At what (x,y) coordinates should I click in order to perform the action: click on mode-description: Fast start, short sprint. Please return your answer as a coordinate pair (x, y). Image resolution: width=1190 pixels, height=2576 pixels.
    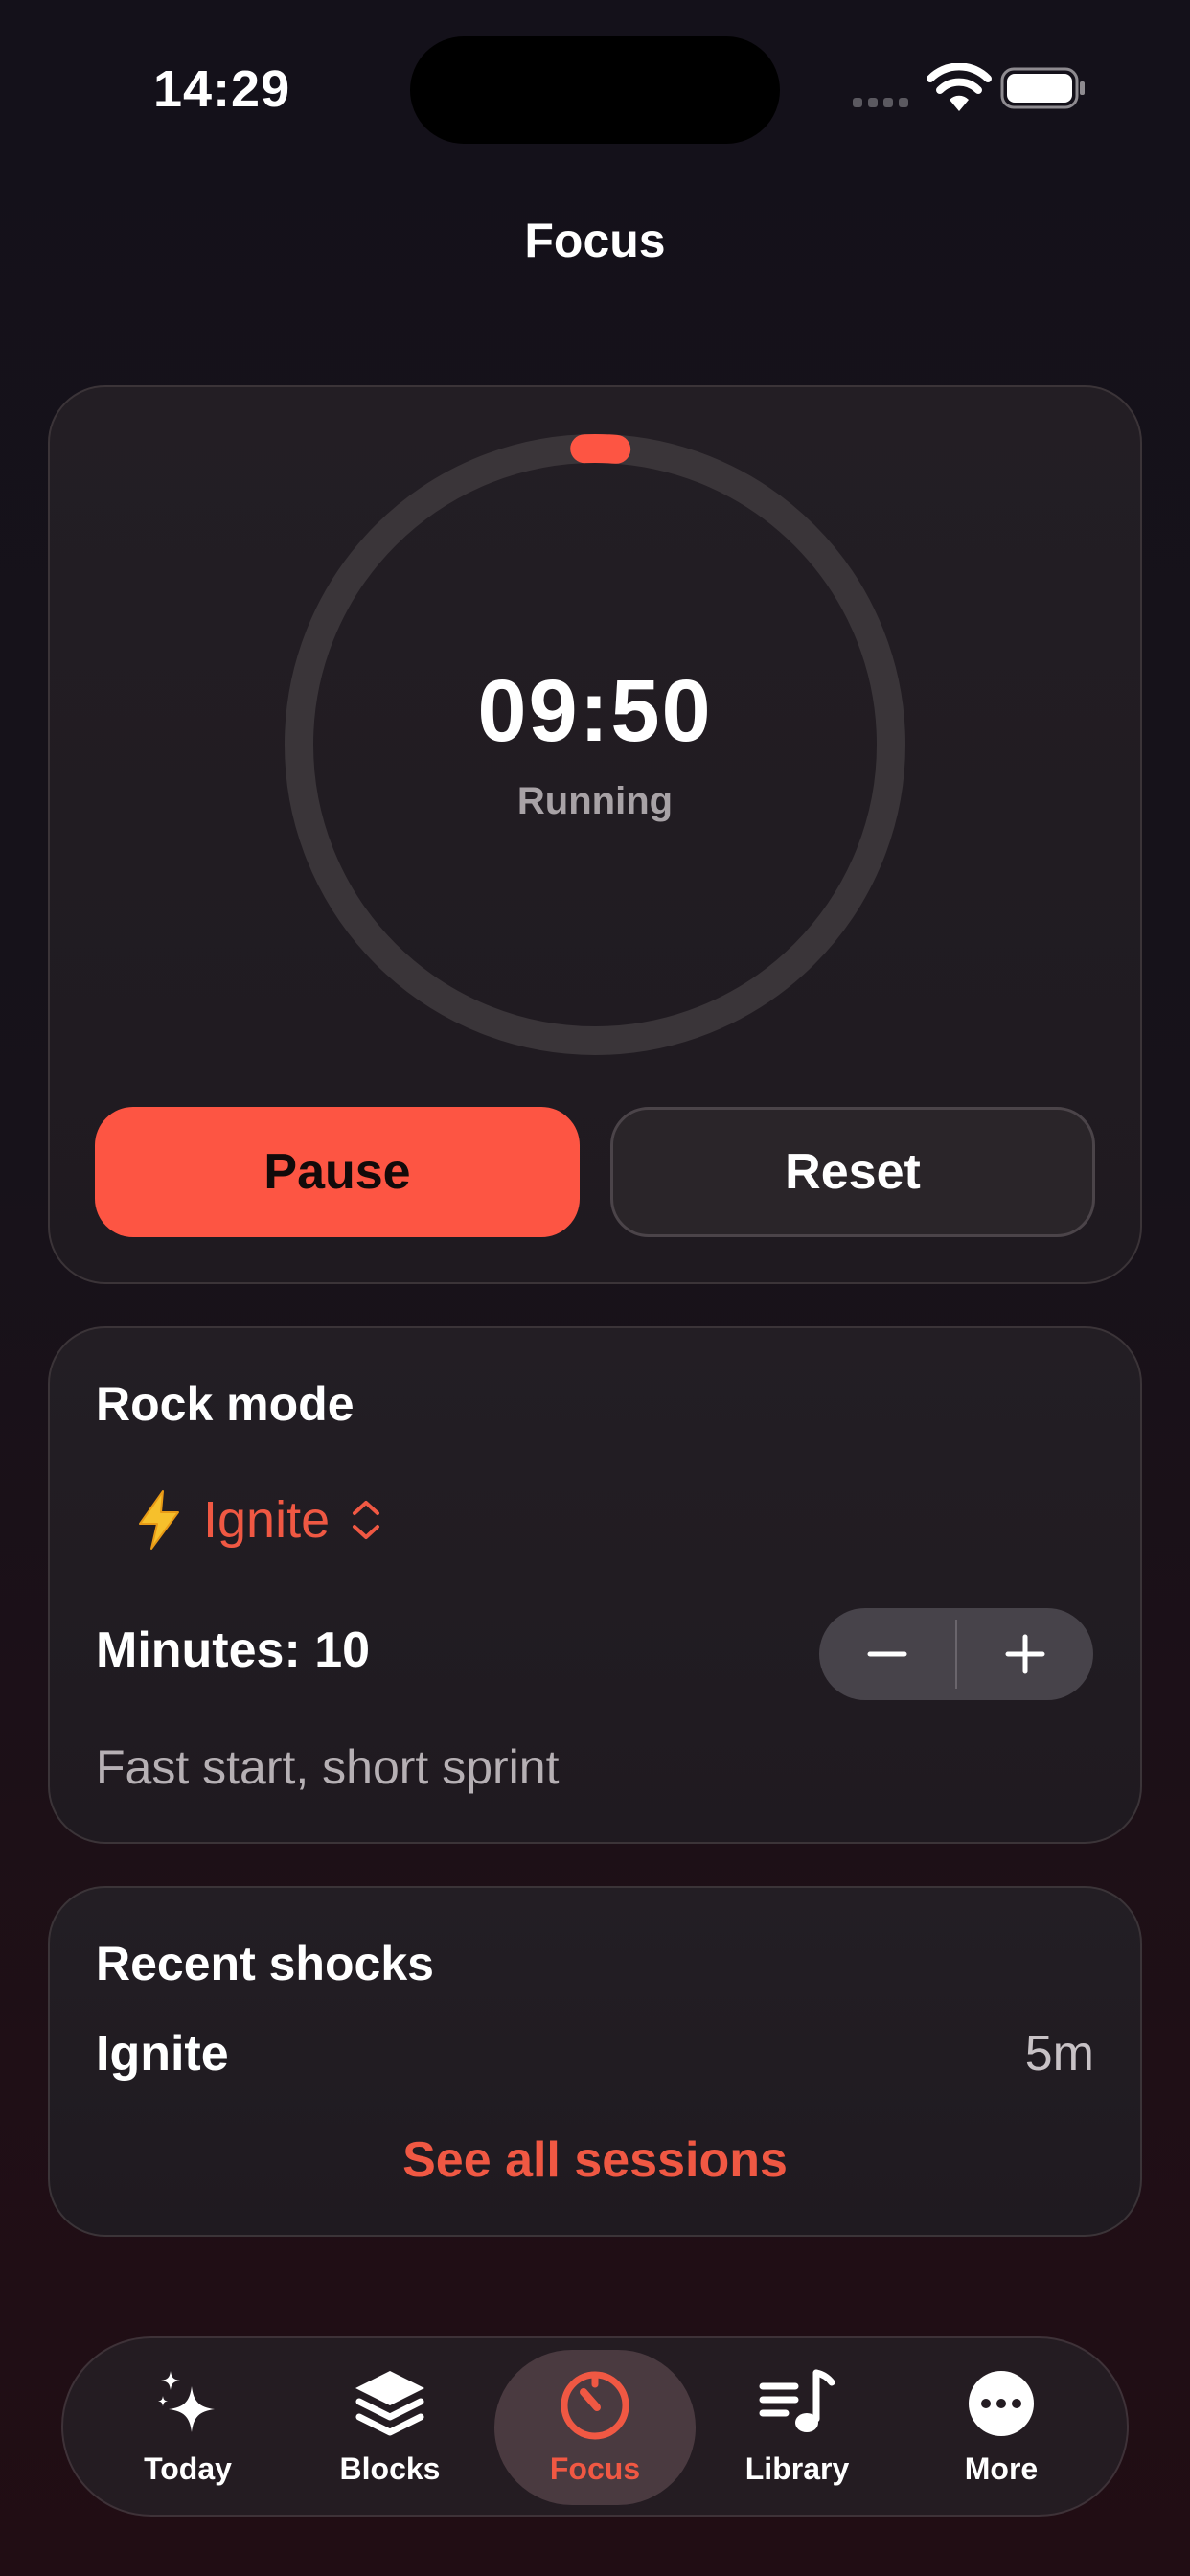
    Looking at the image, I should click on (328, 1767).